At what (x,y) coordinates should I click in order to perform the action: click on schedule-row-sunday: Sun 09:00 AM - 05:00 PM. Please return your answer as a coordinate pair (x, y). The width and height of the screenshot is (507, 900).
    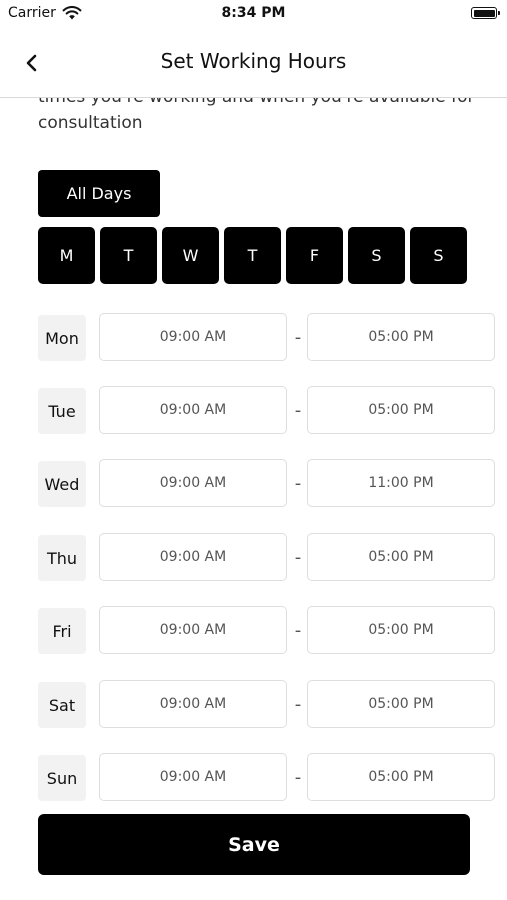
    Looking at the image, I should click on (268, 778).